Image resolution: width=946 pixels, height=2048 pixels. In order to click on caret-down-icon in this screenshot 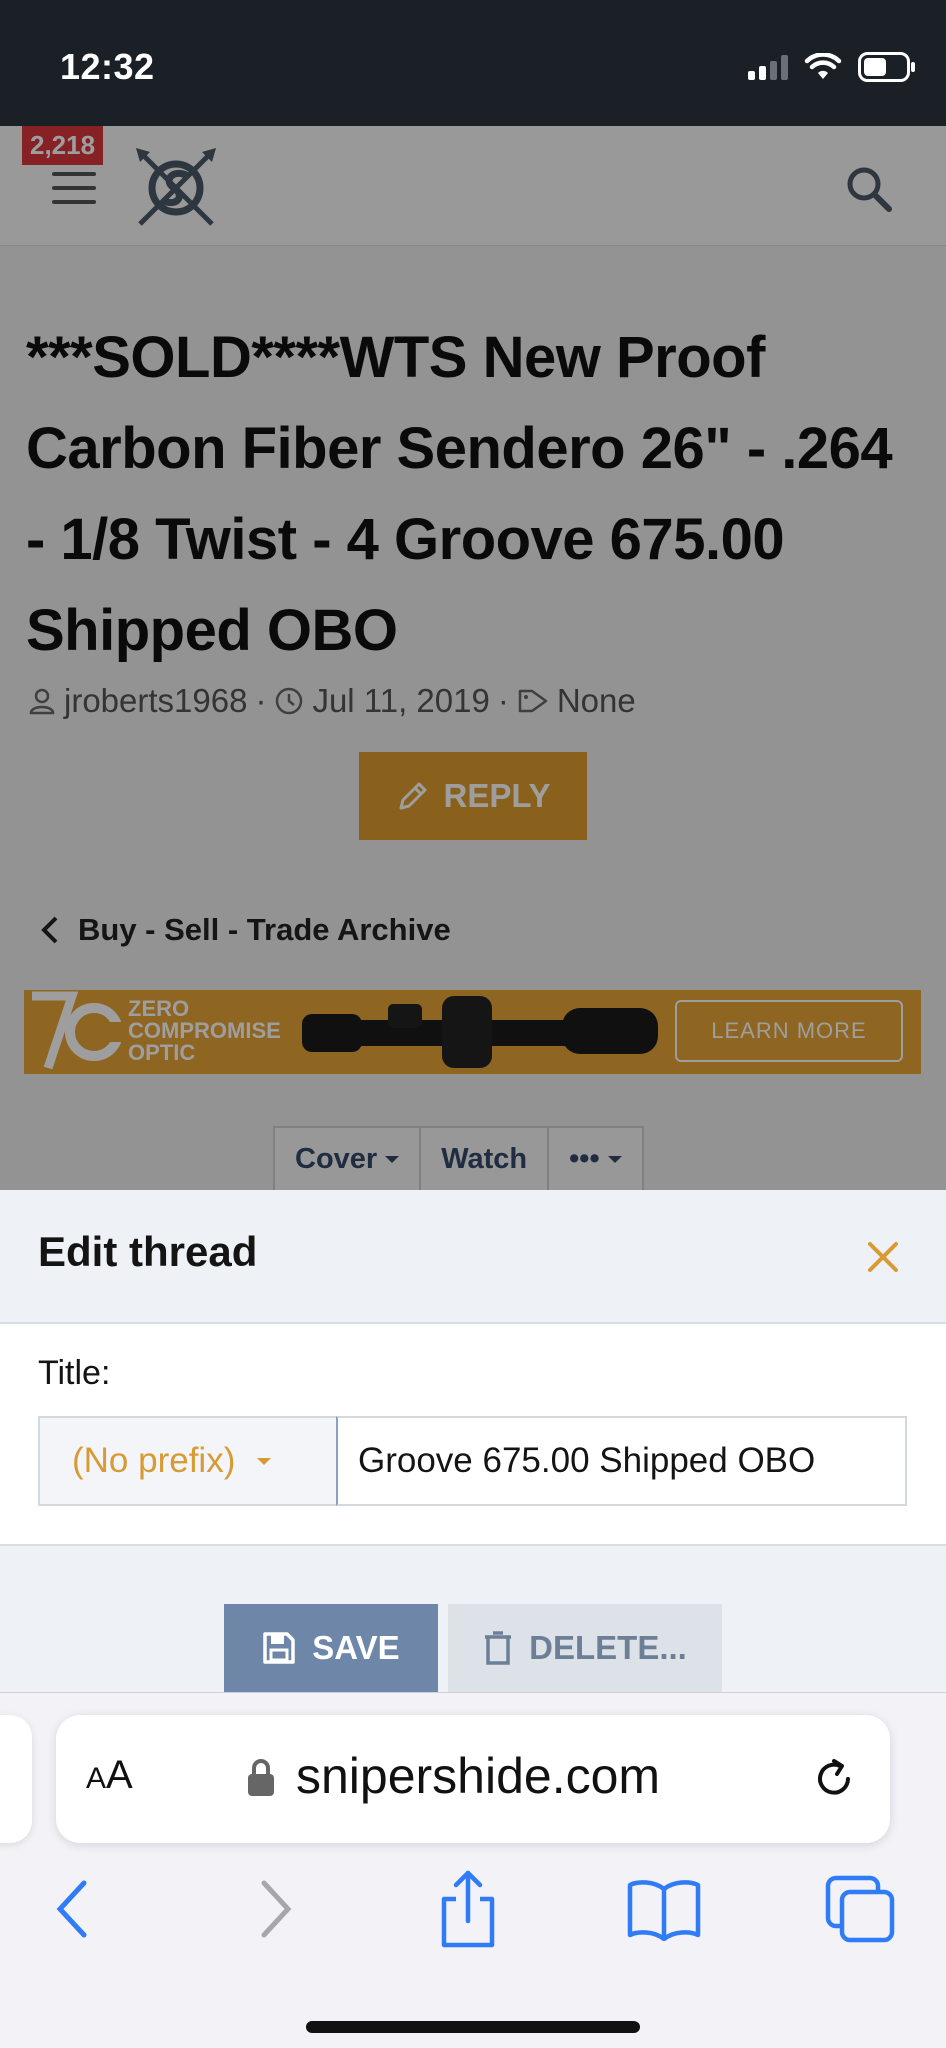, I will do `click(264, 1461)`.